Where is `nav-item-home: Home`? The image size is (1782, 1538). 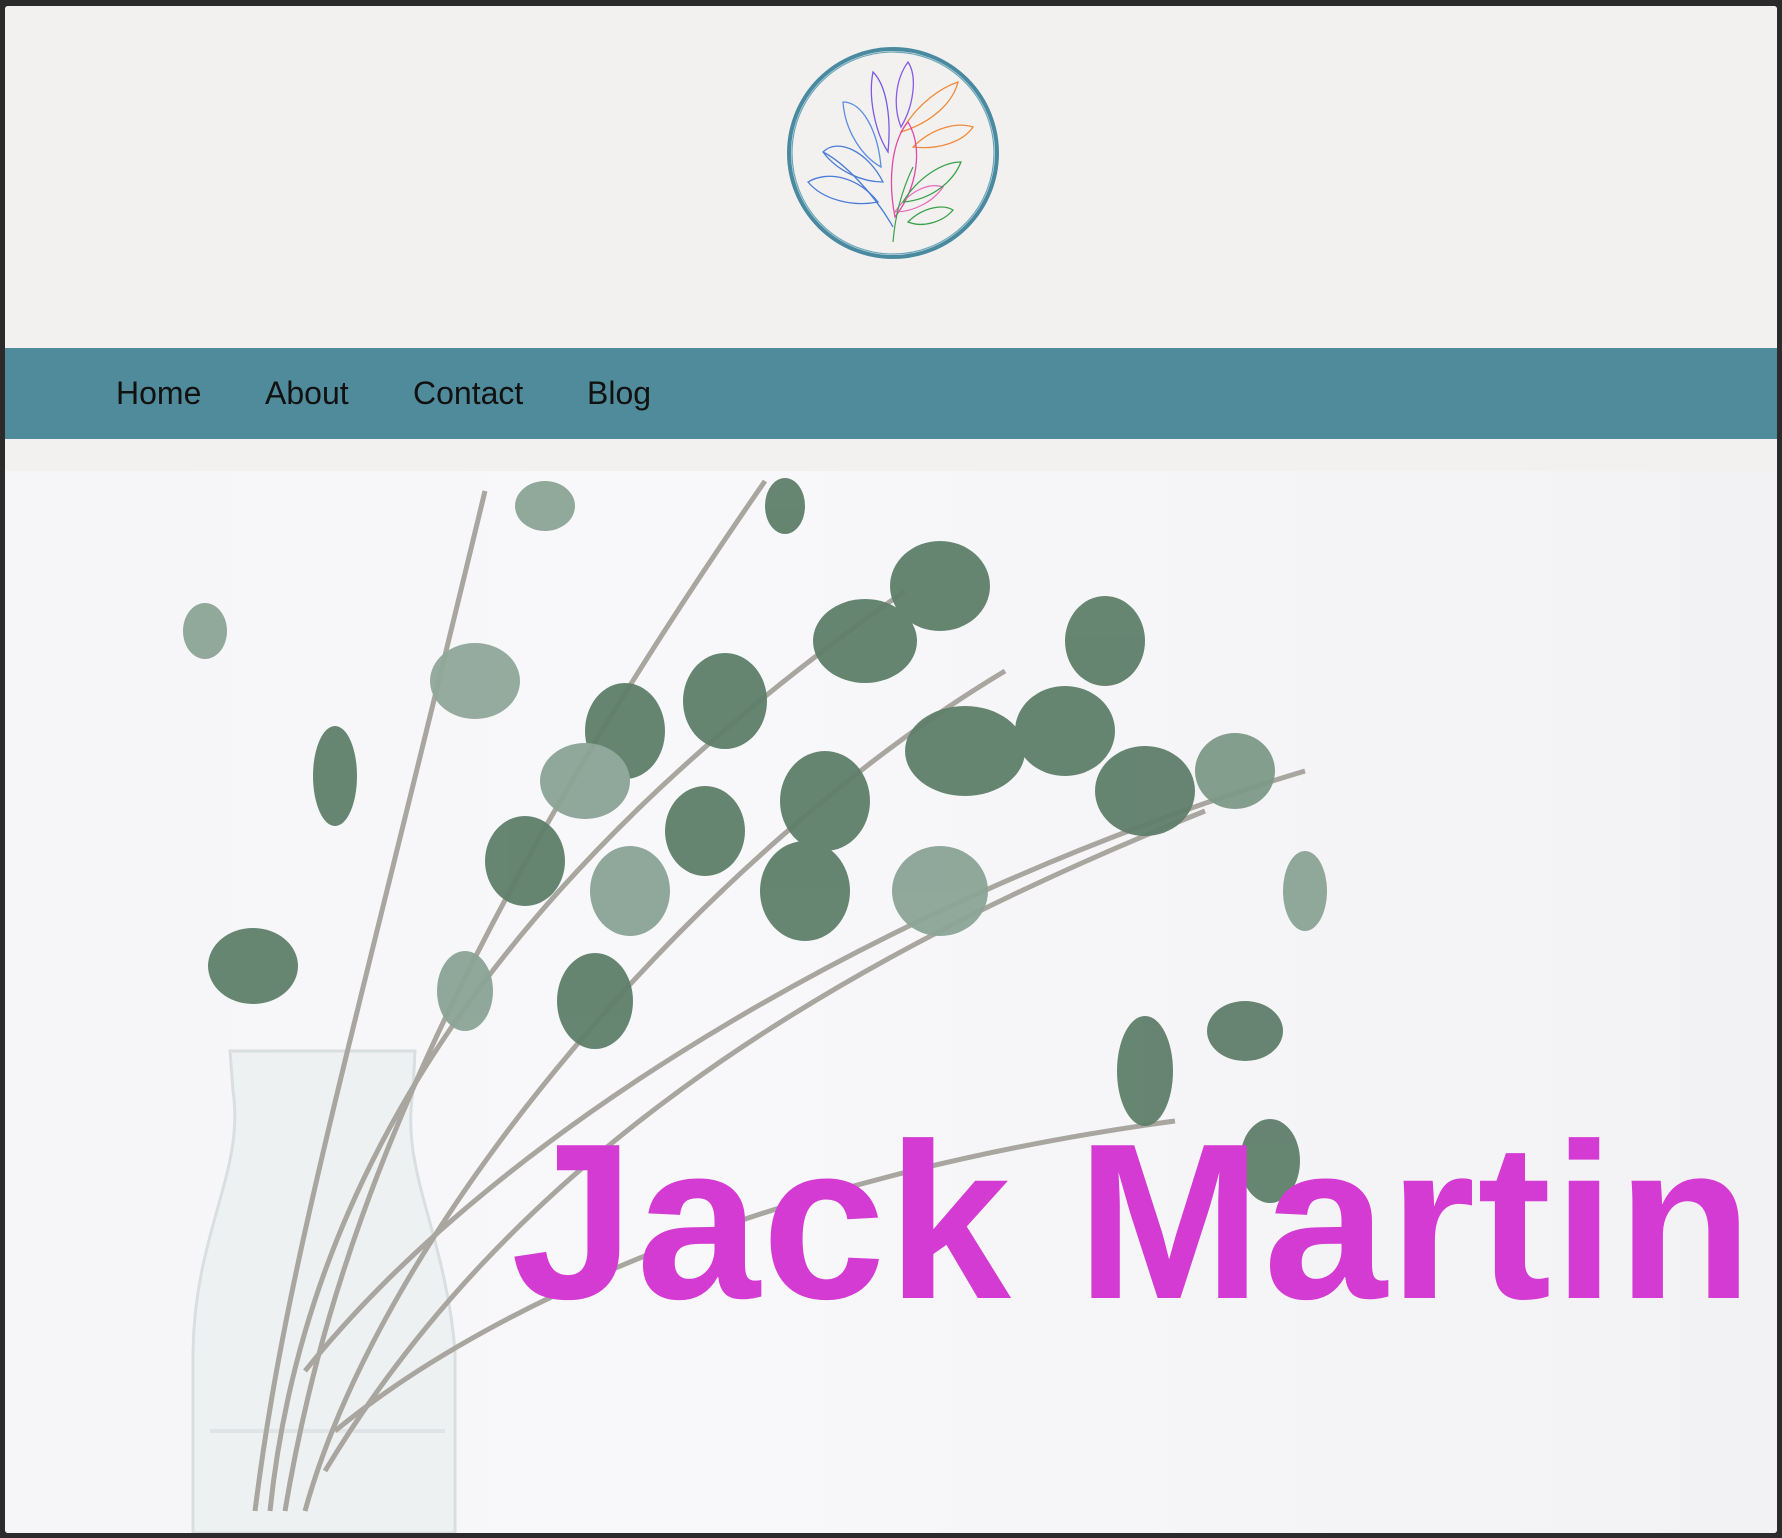
nav-item-home: Home is located at coordinates (158, 393).